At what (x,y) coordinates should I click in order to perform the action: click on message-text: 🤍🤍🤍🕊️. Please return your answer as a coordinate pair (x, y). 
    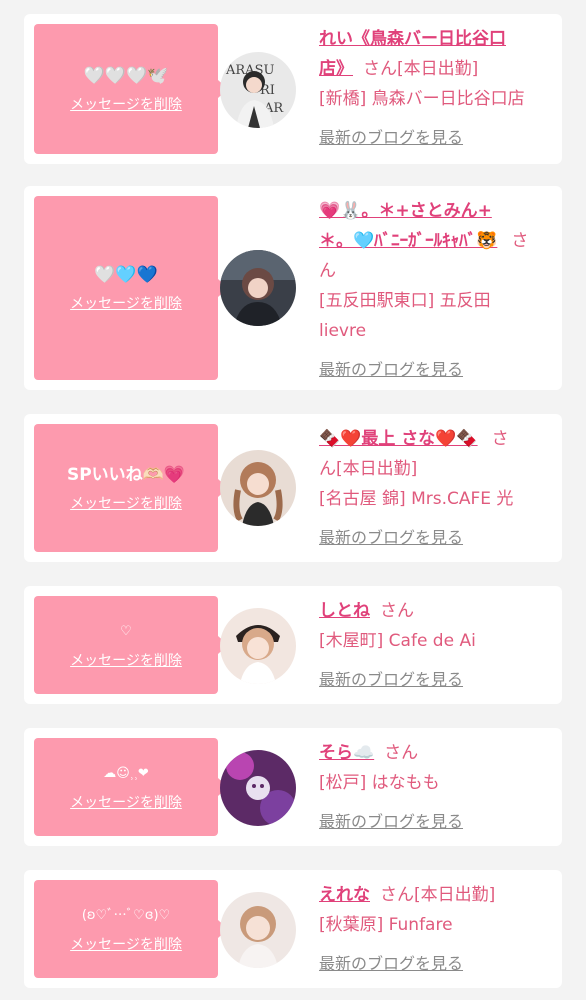
    Looking at the image, I should click on (126, 76).